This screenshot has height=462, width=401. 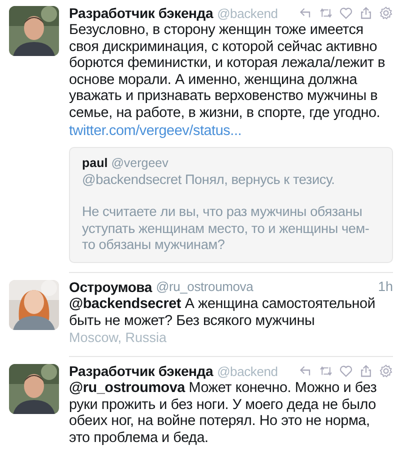 I want to click on quote-text: @backendsecret Понял, вернусь к тезису., so click(x=209, y=180).